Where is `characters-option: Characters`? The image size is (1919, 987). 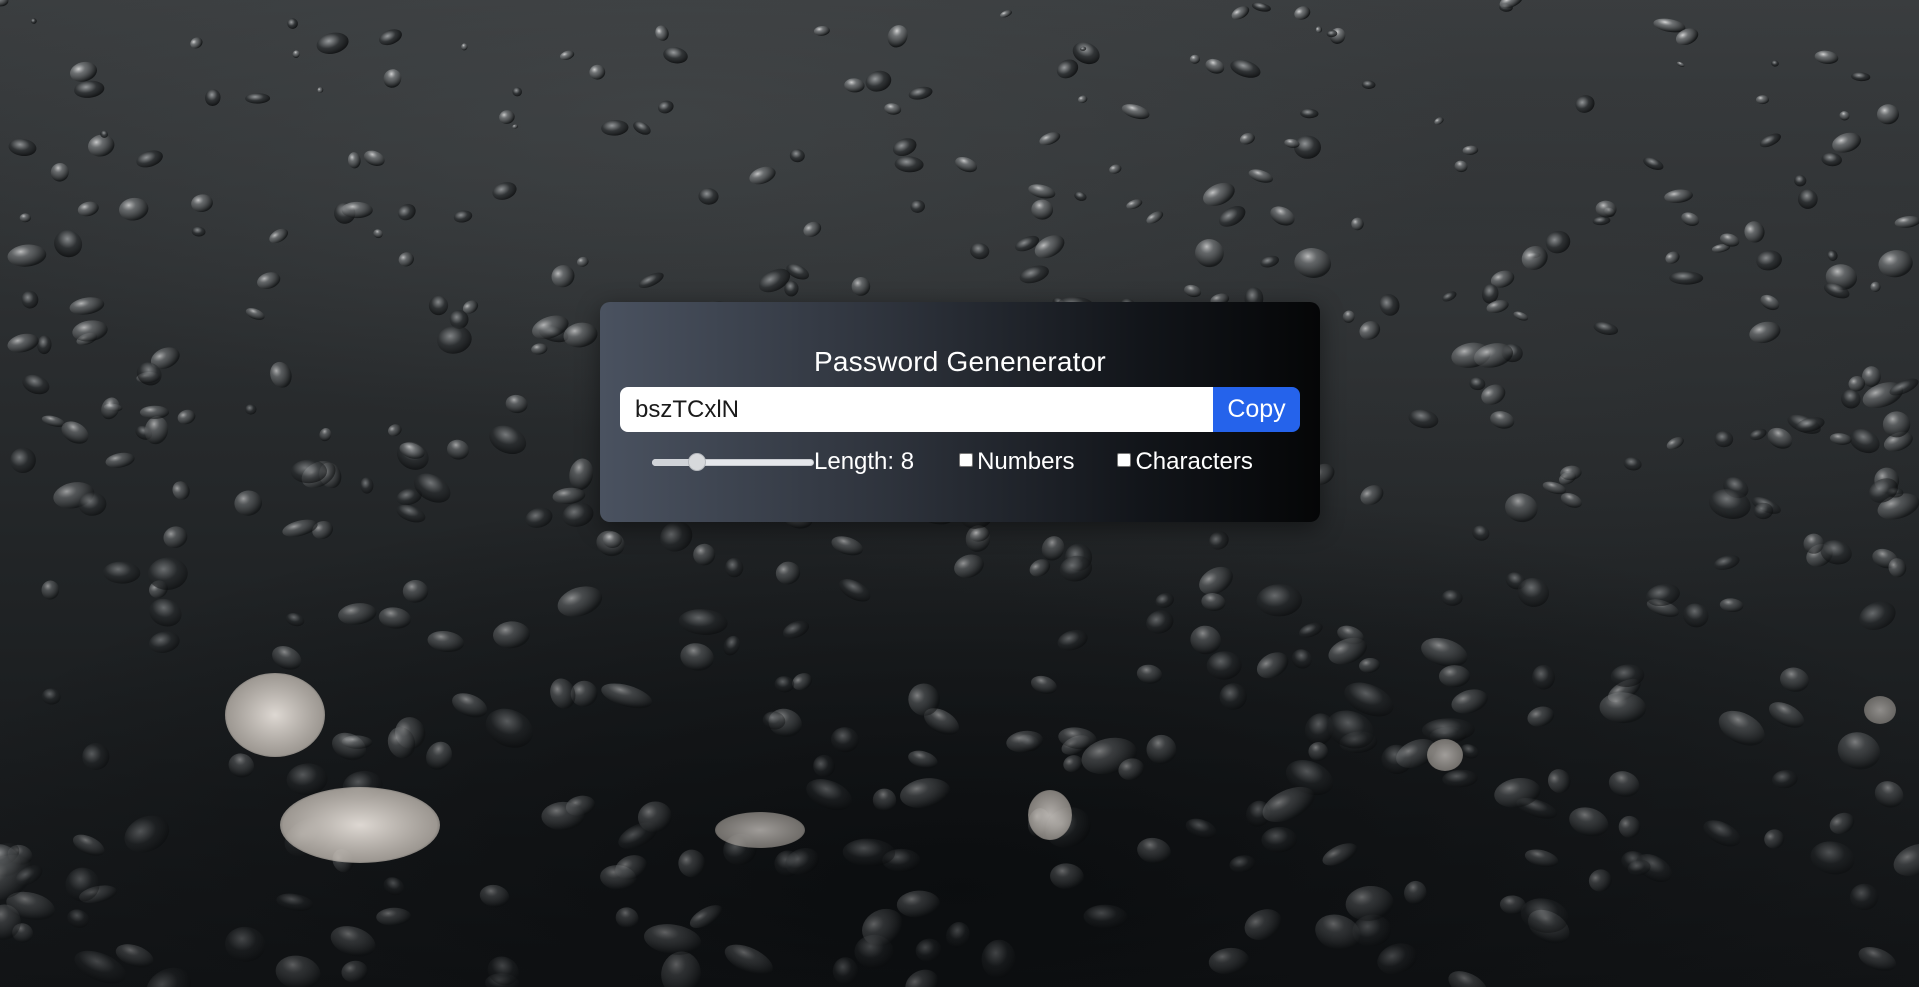 characters-option: Characters is located at coordinates (1185, 462).